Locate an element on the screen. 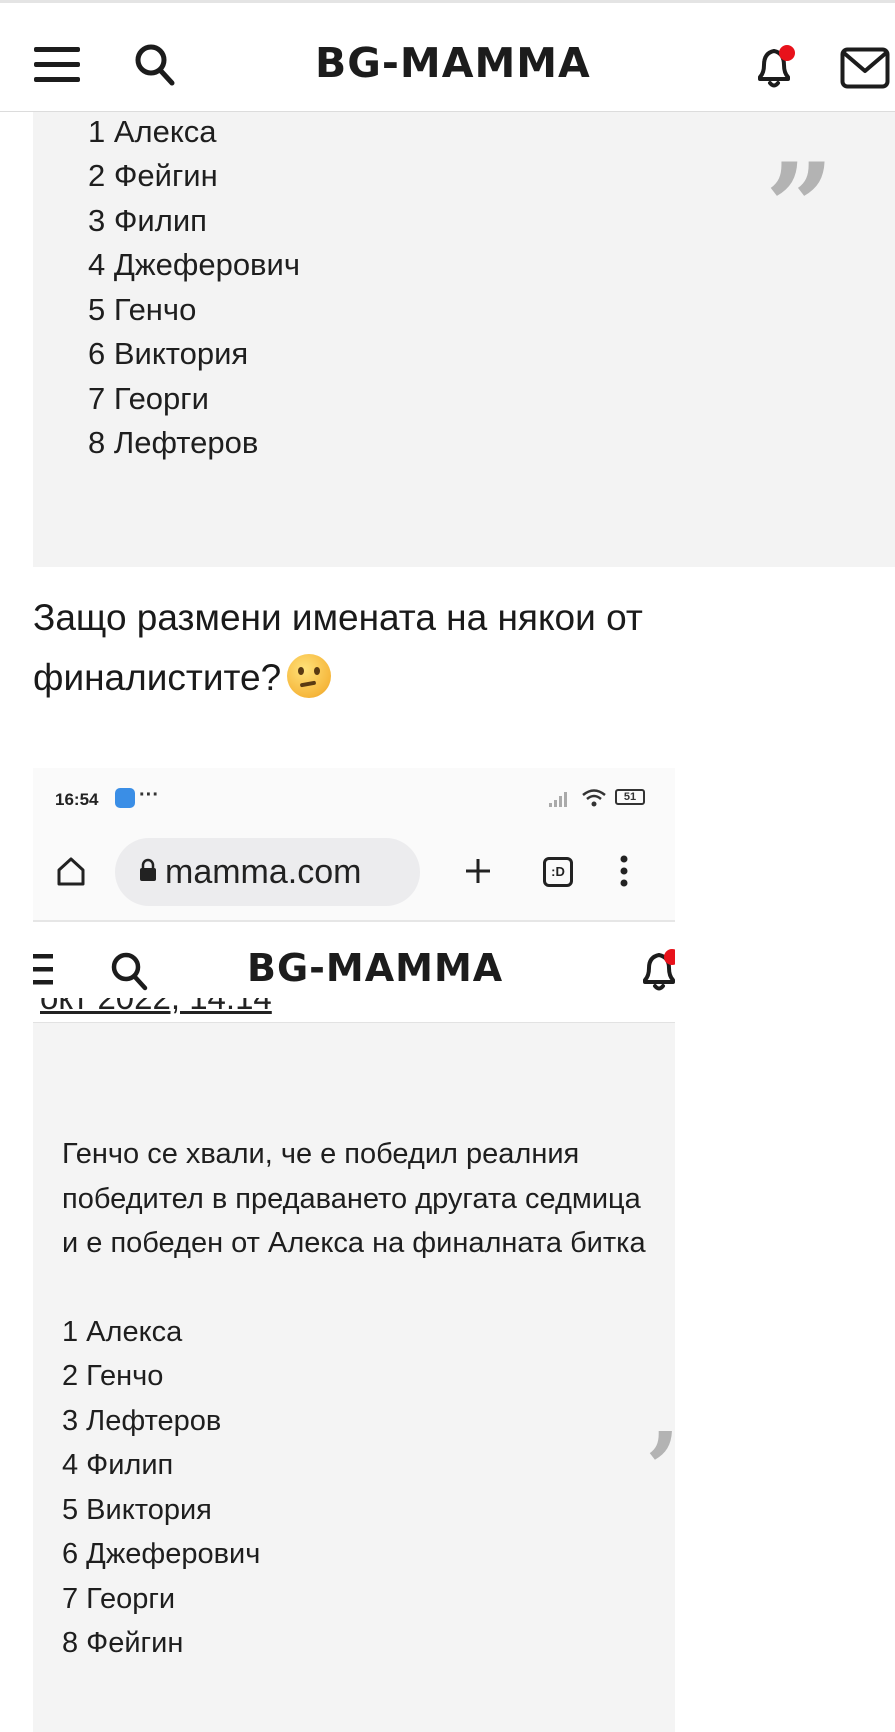 This screenshot has width=895, height=1732. list-item: 3 Филип is located at coordinates (147, 220).